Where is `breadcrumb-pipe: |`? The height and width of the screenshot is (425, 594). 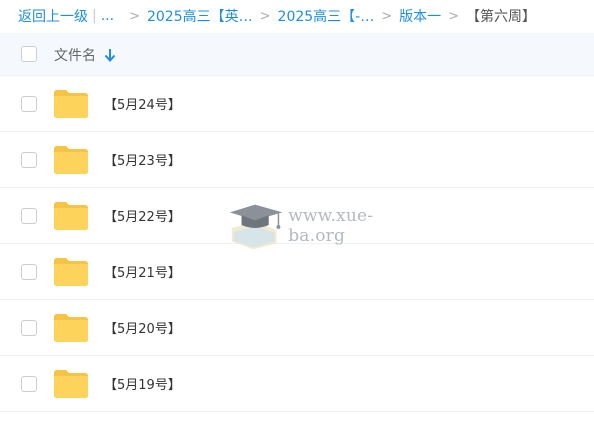 breadcrumb-pipe: | is located at coordinates (94, 16).